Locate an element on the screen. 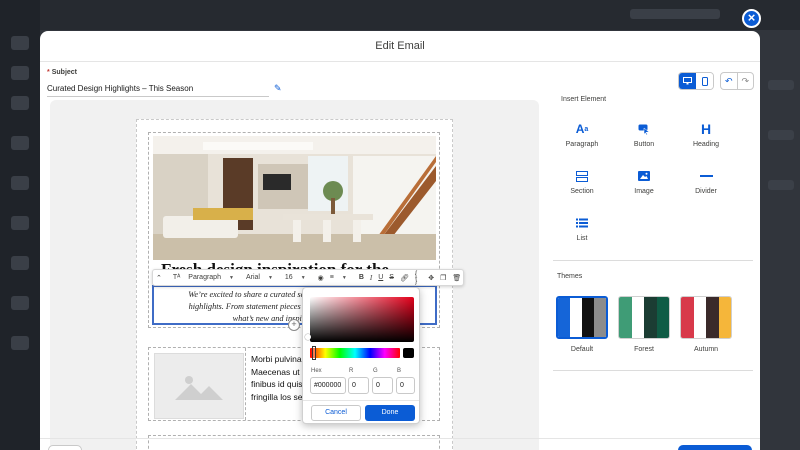 This screenshot has height=450, width=800. column-divider is located at coordinates (245, 384).